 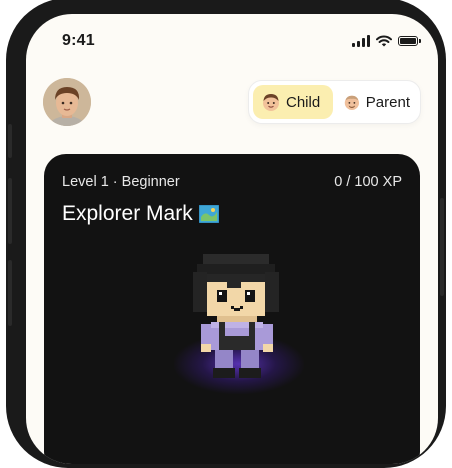 What do you see at coordinates (368, 182) in the screenshot?
I see `xp-counter: 0 / 100 XP` at bounding box center [368, 182].